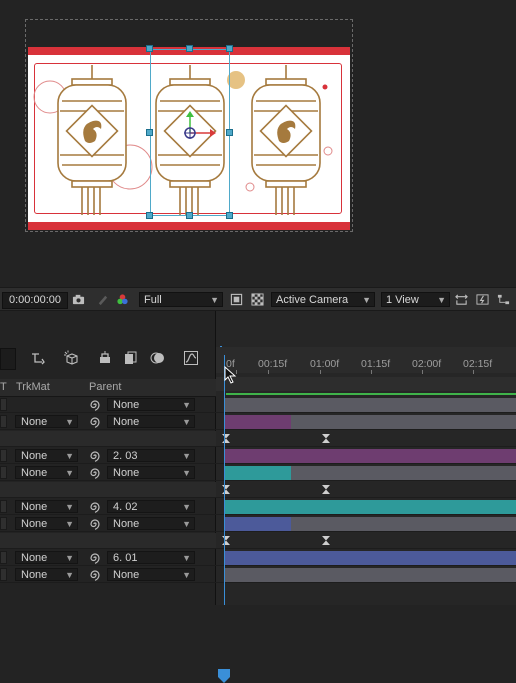 This screenshot has width=516, height=683. I want to click on show-snapshot-icon, so click(102, 299).